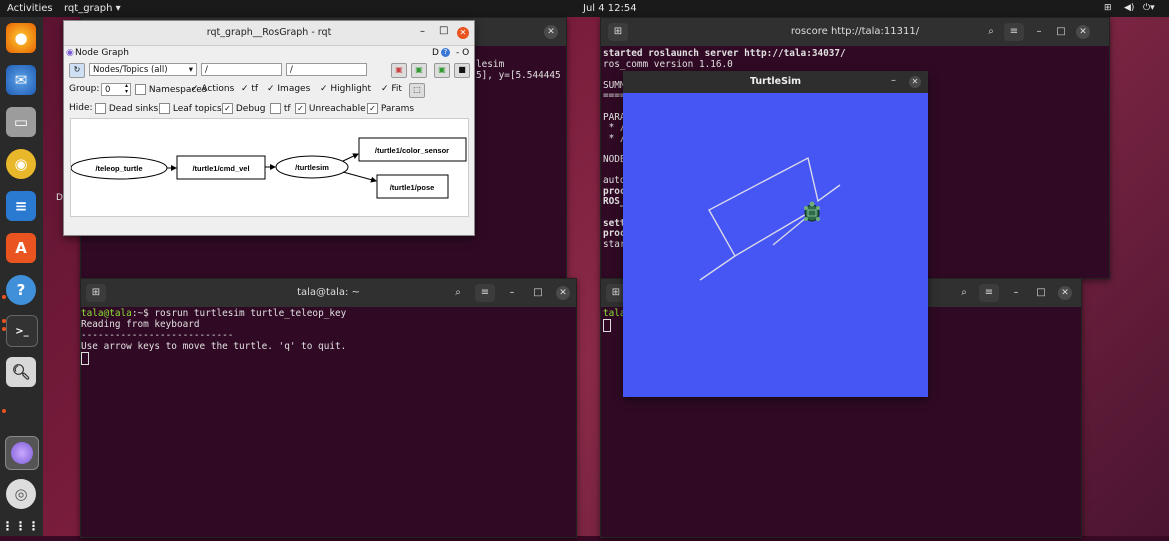 The width and height of the screenshot is (1169, 541). I want to click on power-icon: ⏻▾, so click(1149, 8).